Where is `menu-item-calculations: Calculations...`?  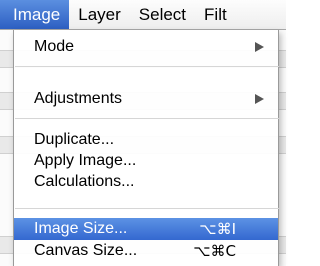 menu-item-calculations: Calculations... is located at coordinates (146, 182).